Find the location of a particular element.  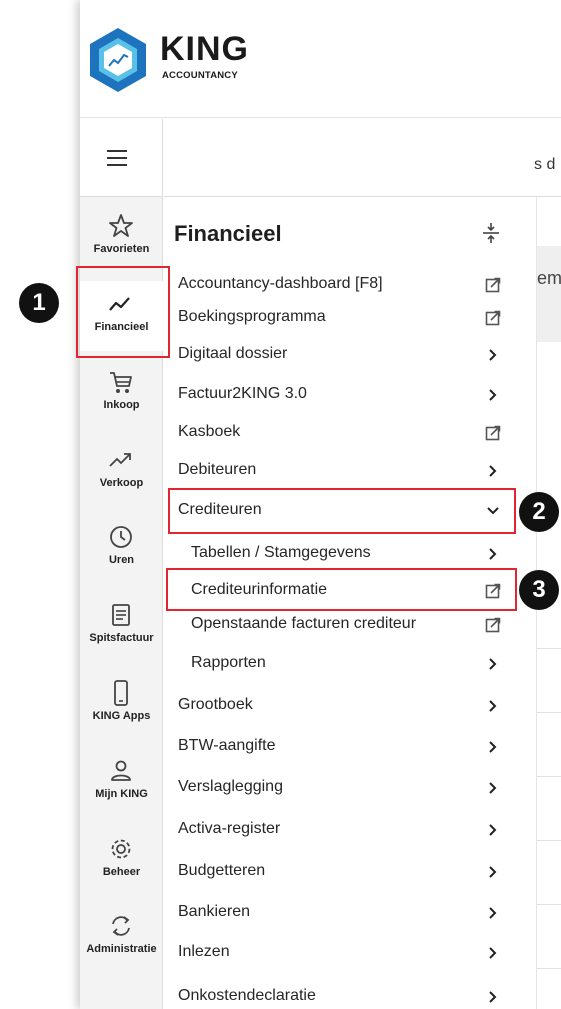

menu-item-grootboek: Grootboek is located at coordinates (350, 706).